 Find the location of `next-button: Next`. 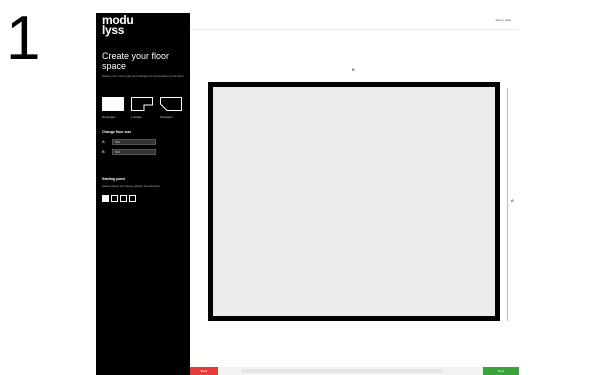

next-button: Next is located at coordinates (501, 371).